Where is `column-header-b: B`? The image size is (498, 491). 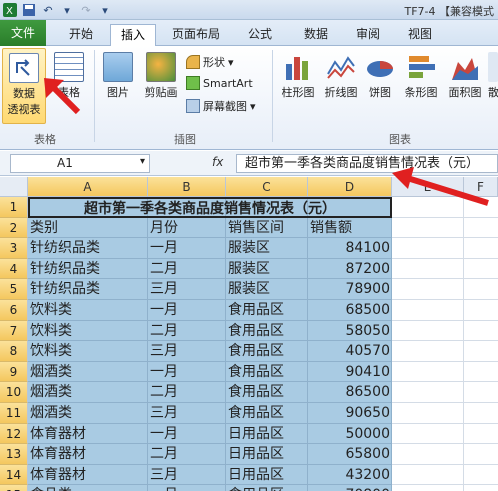
column-header-b: B is located at coordinates (187, 187).